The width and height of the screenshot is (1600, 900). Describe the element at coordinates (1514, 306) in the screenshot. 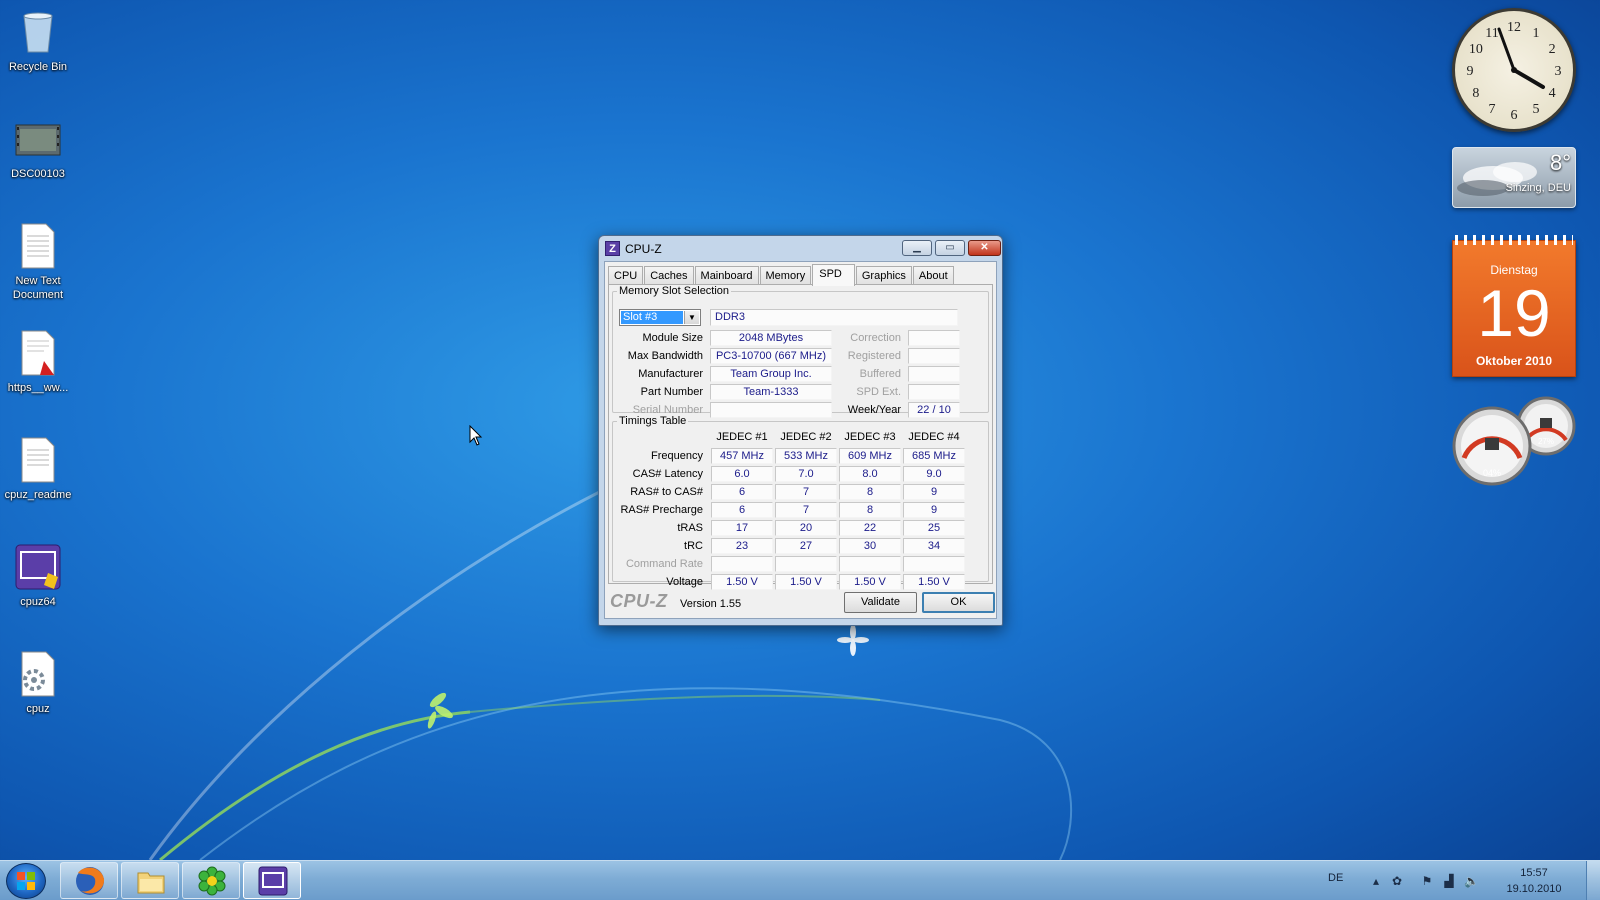

I see `calendar-gadget: Dienstag 19 Oktober 2010` at that location.